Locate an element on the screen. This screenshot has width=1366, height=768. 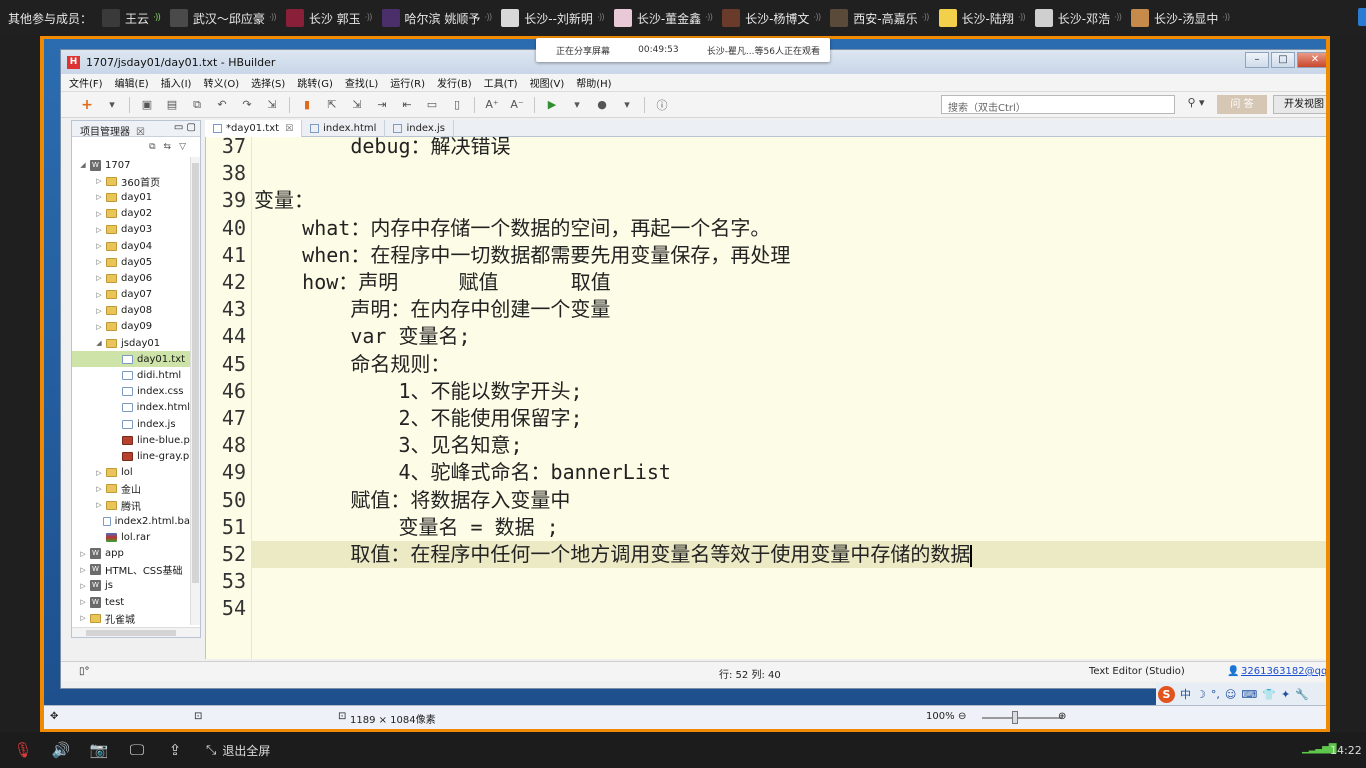
indent-icon: ⇥ is located at coordinates (382, 105).